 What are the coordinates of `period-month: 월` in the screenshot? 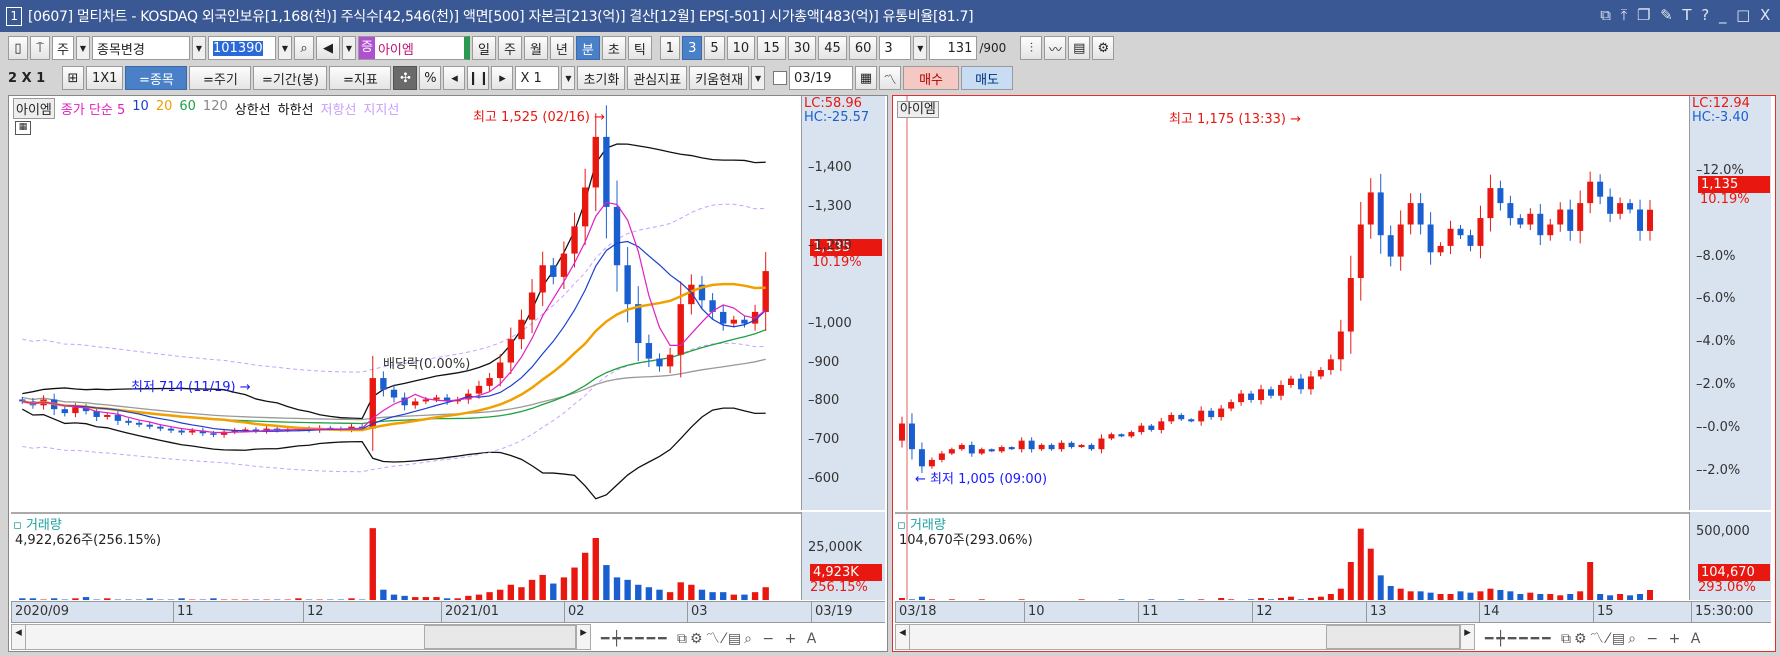 It's located at (535, 48).